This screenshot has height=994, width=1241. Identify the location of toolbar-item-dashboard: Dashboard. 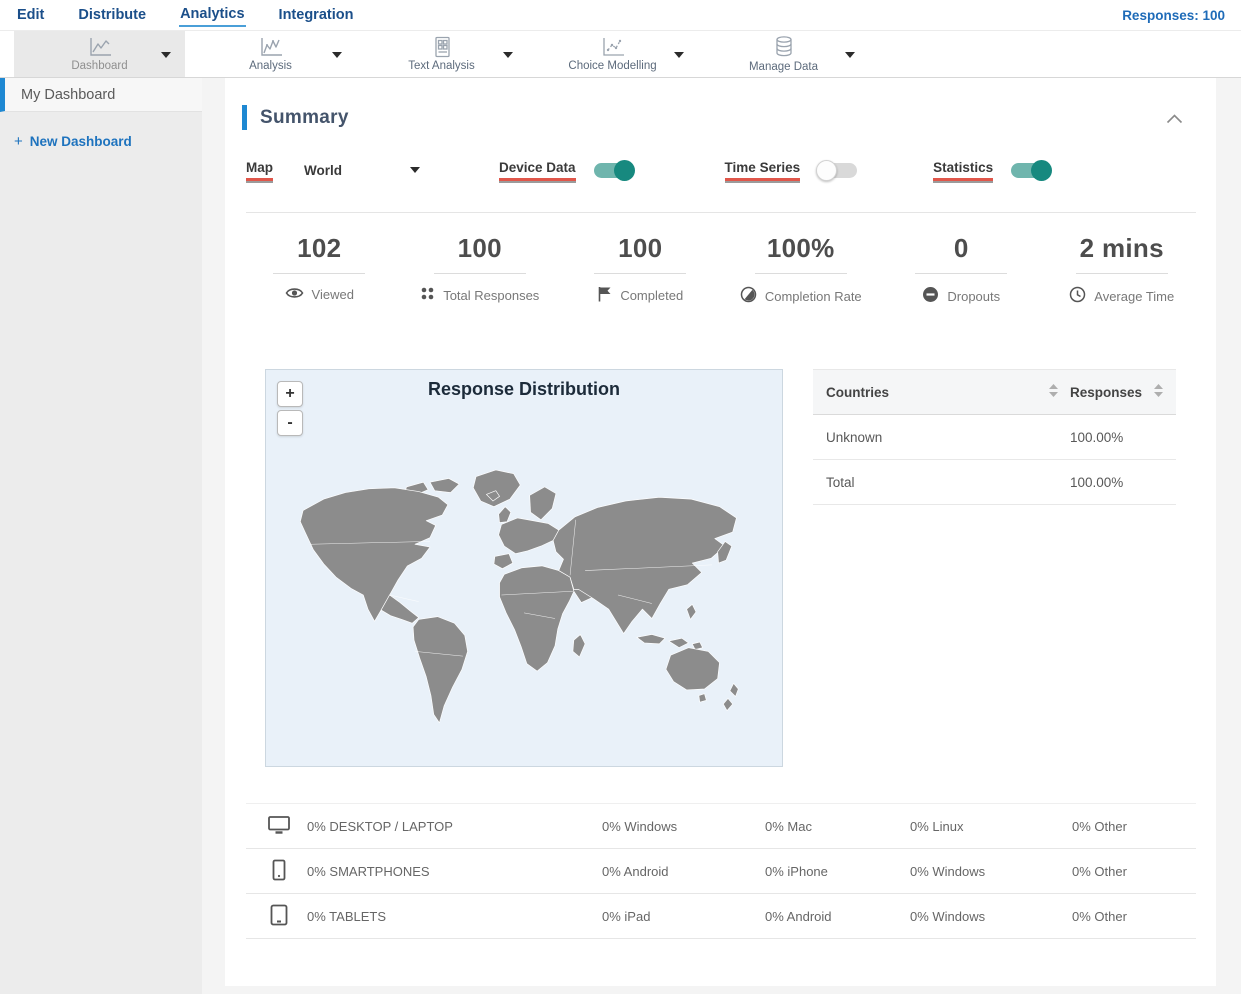
(99, 54).